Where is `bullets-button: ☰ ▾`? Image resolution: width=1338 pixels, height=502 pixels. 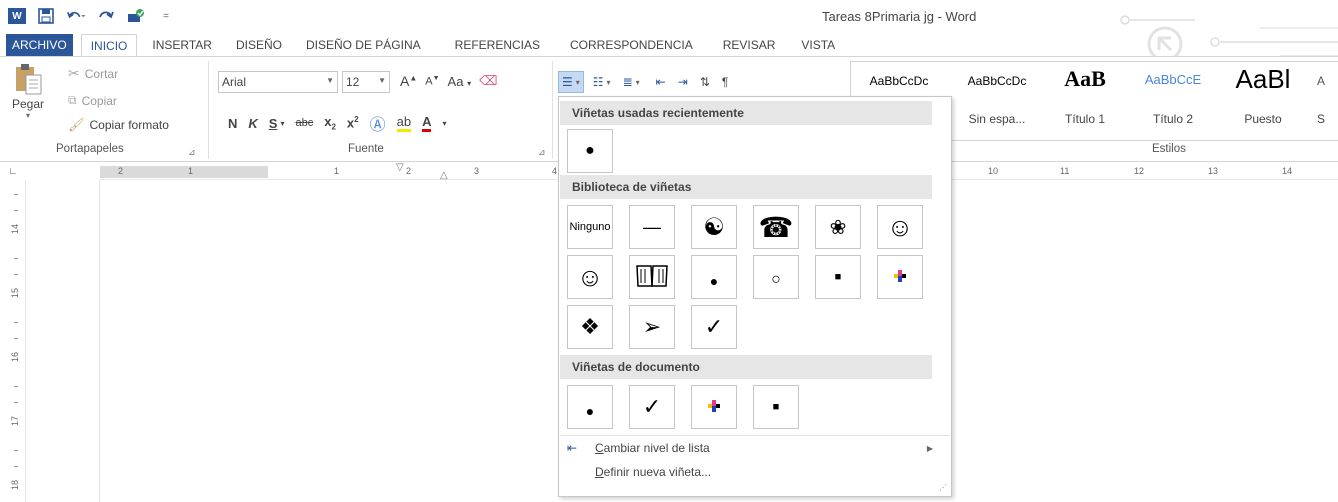 bullets-button: ☰ ▾ is located at coordinates (571, 82).